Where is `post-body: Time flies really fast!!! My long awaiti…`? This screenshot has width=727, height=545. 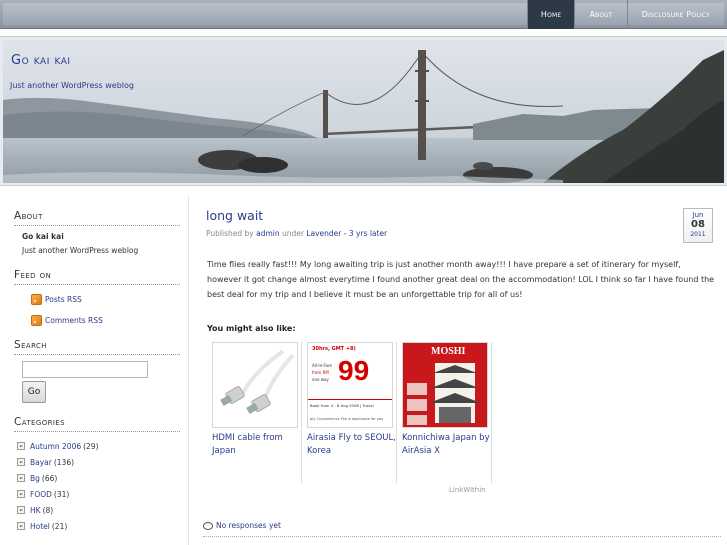
post-body: Time flies really fast!!! My long awaiti… is located at coordinates (461, 279).